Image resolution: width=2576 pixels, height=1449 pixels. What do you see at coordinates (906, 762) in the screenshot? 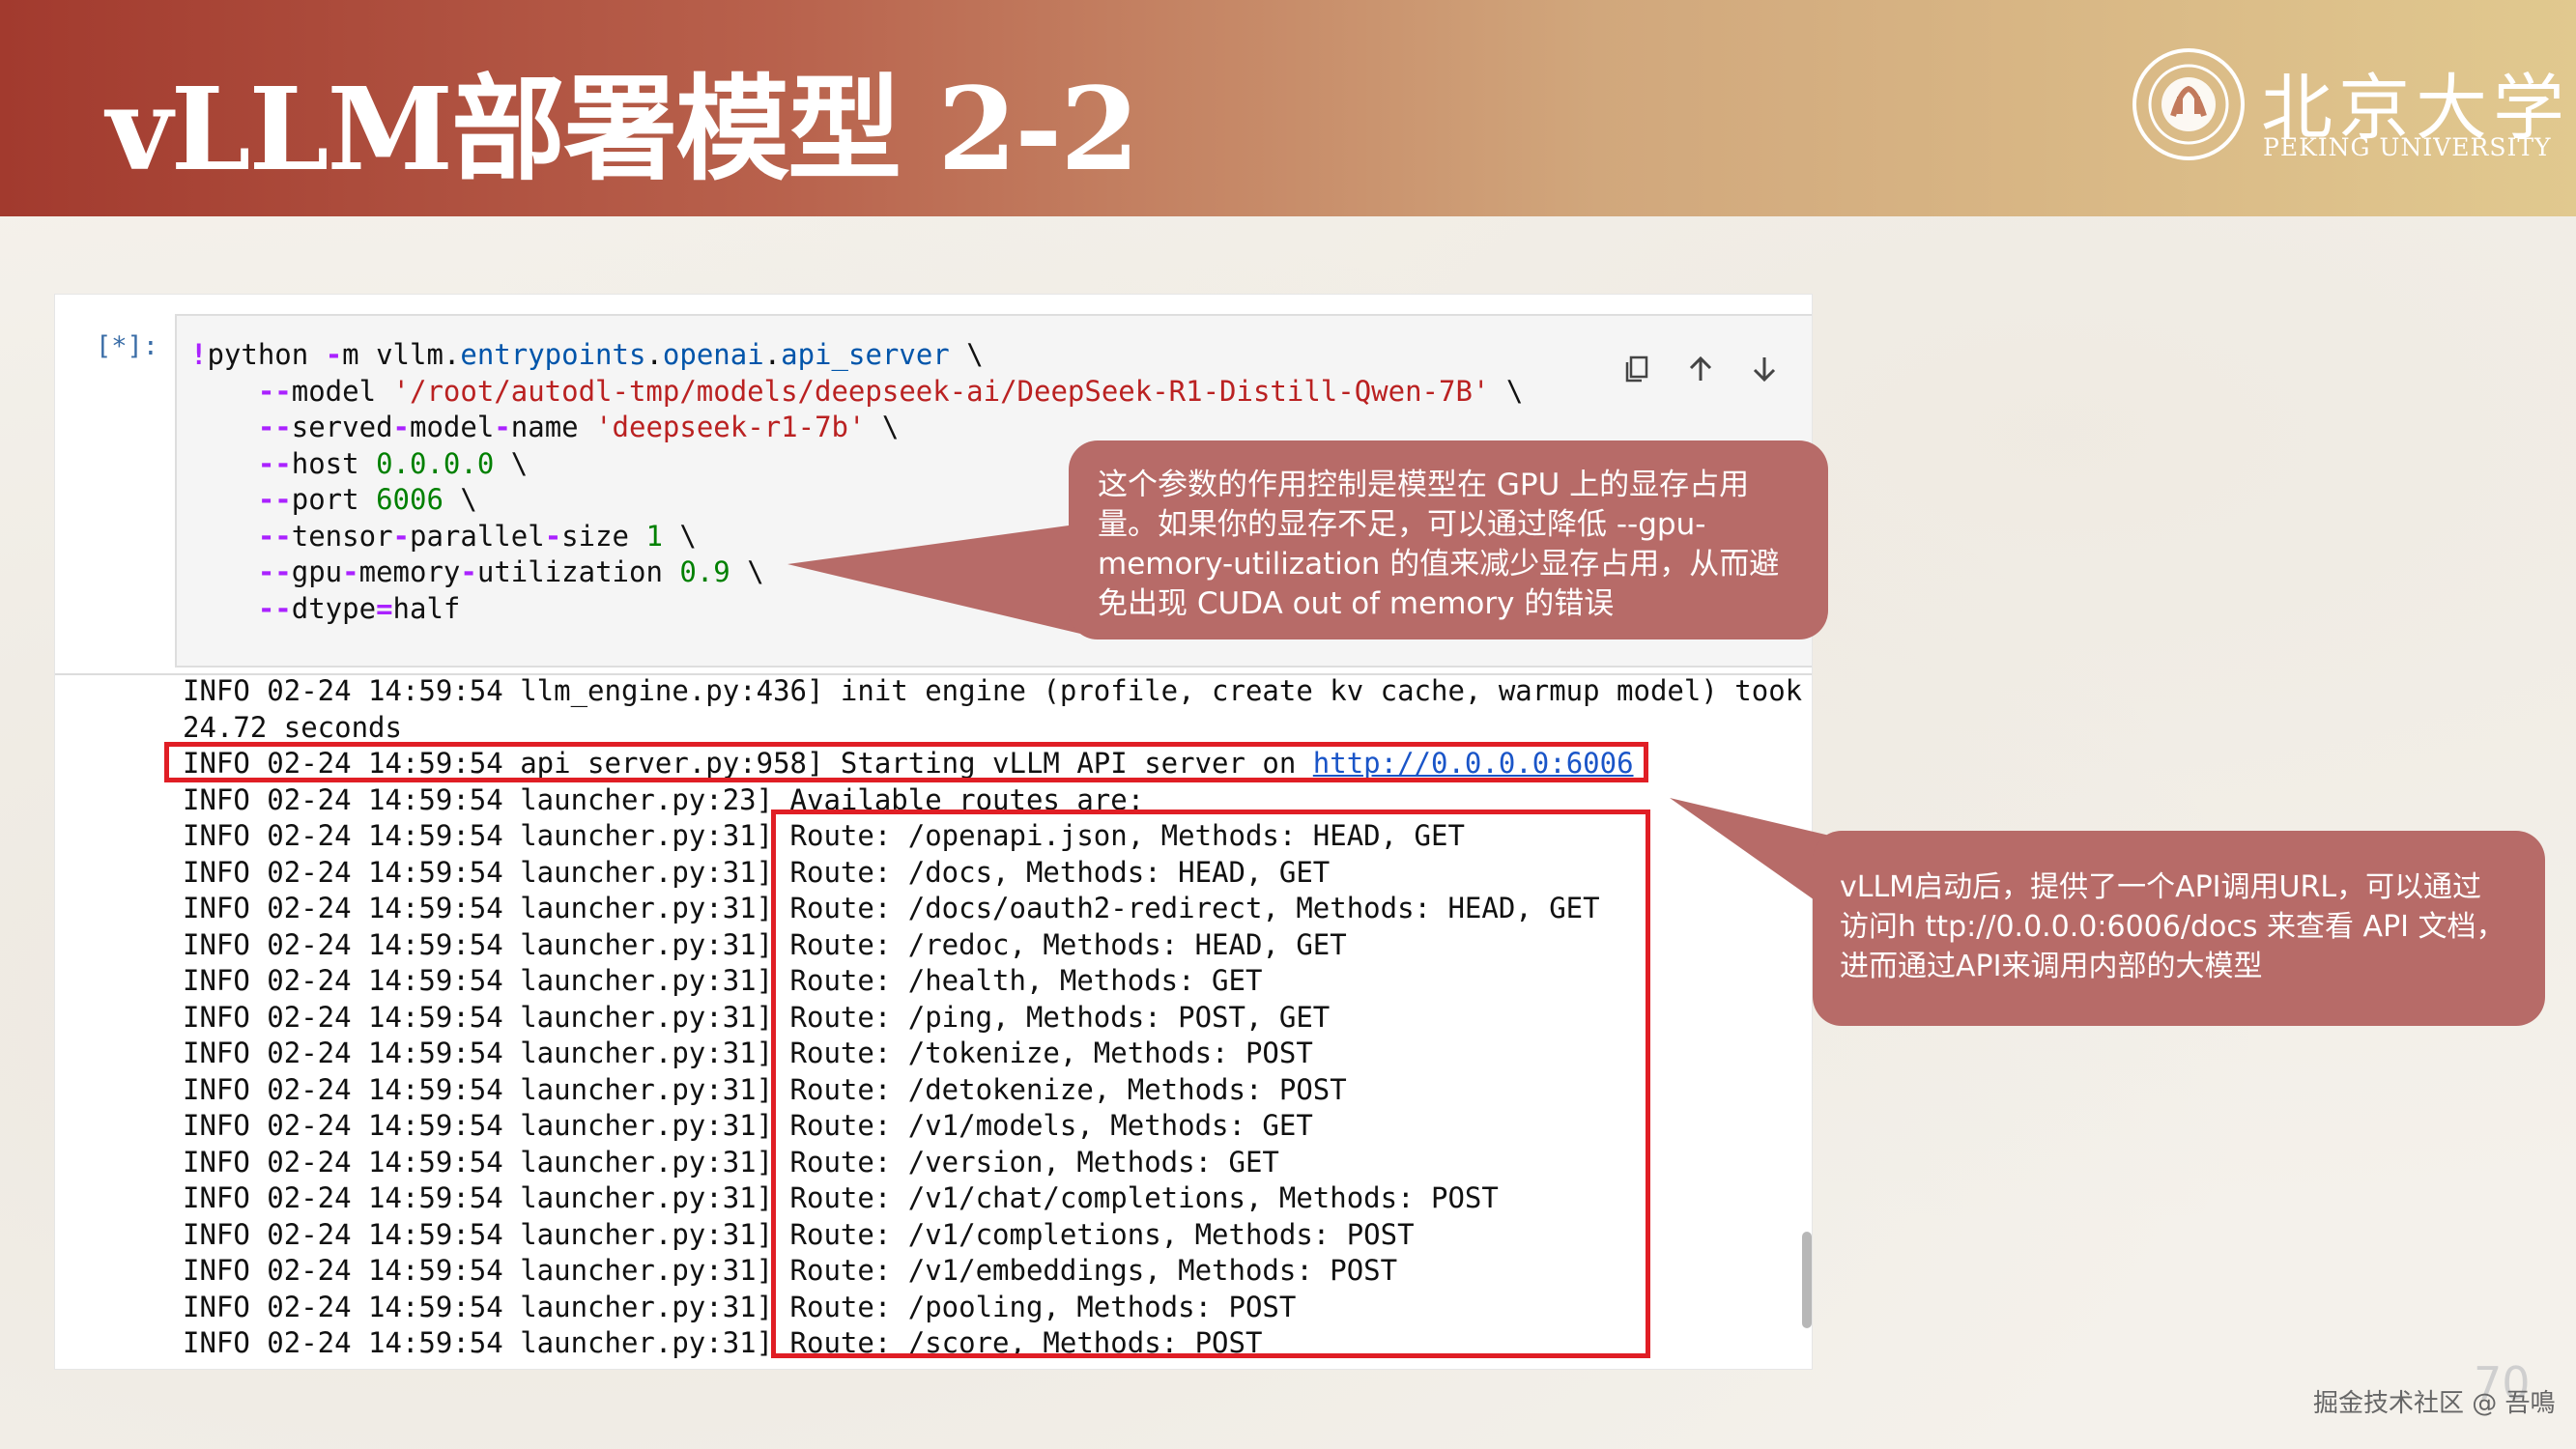
I see `server-start-highlight` at bounding box center [906, 762].